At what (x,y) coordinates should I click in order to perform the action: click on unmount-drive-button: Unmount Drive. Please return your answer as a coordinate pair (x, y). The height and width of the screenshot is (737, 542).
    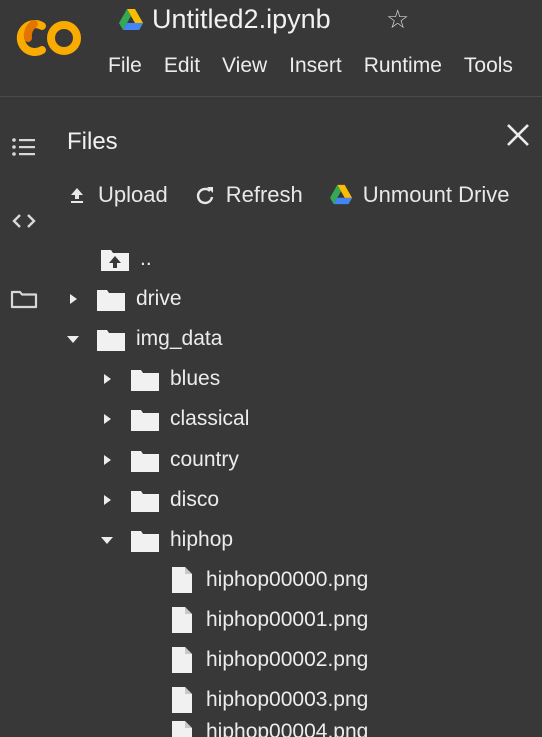
    Looking at the image, I should click on (419, 195).